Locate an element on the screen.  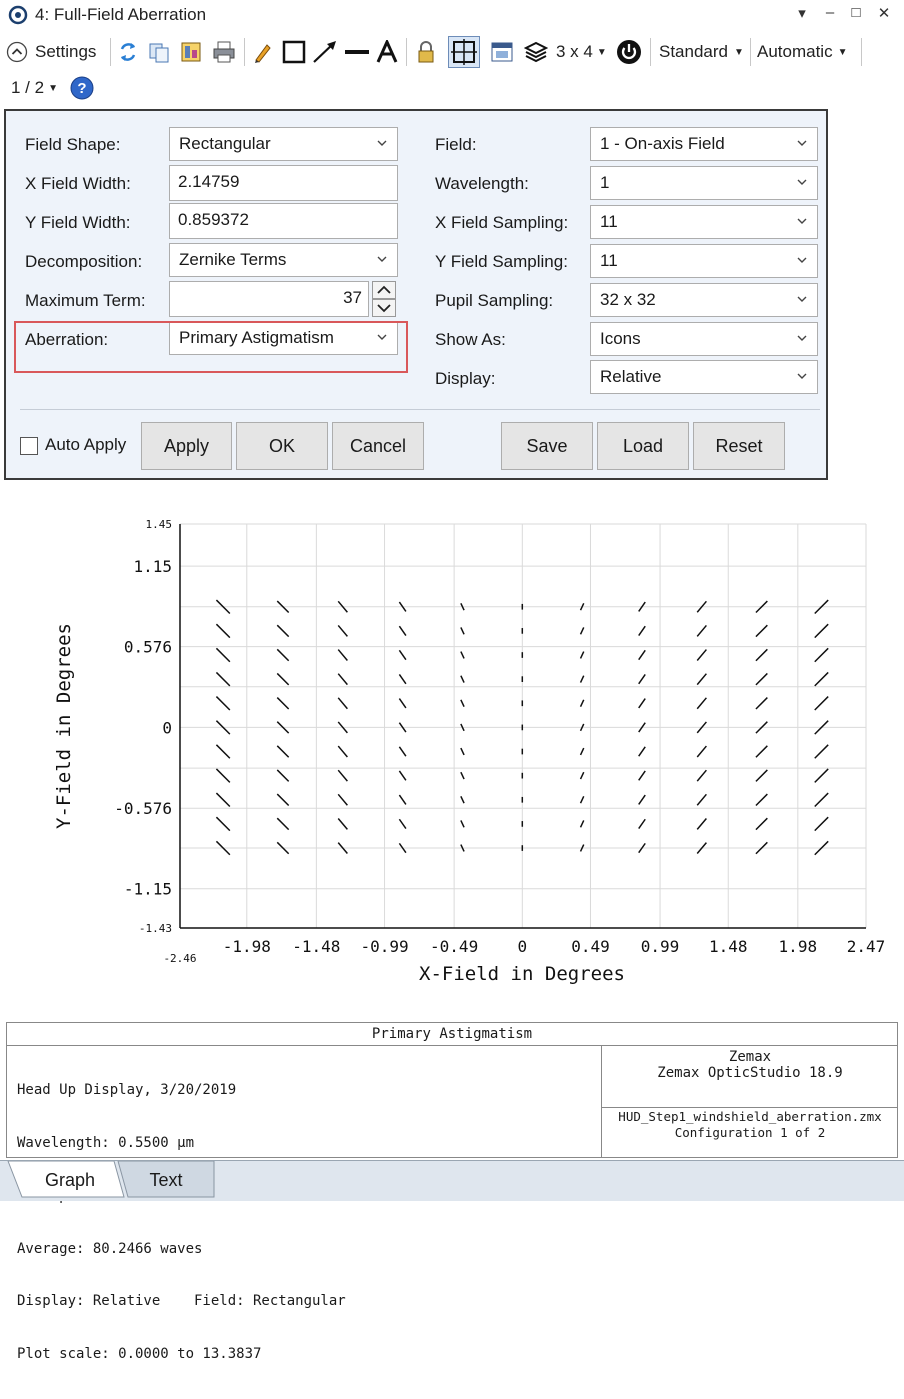
fit-button is located at coordinates (464, 52).